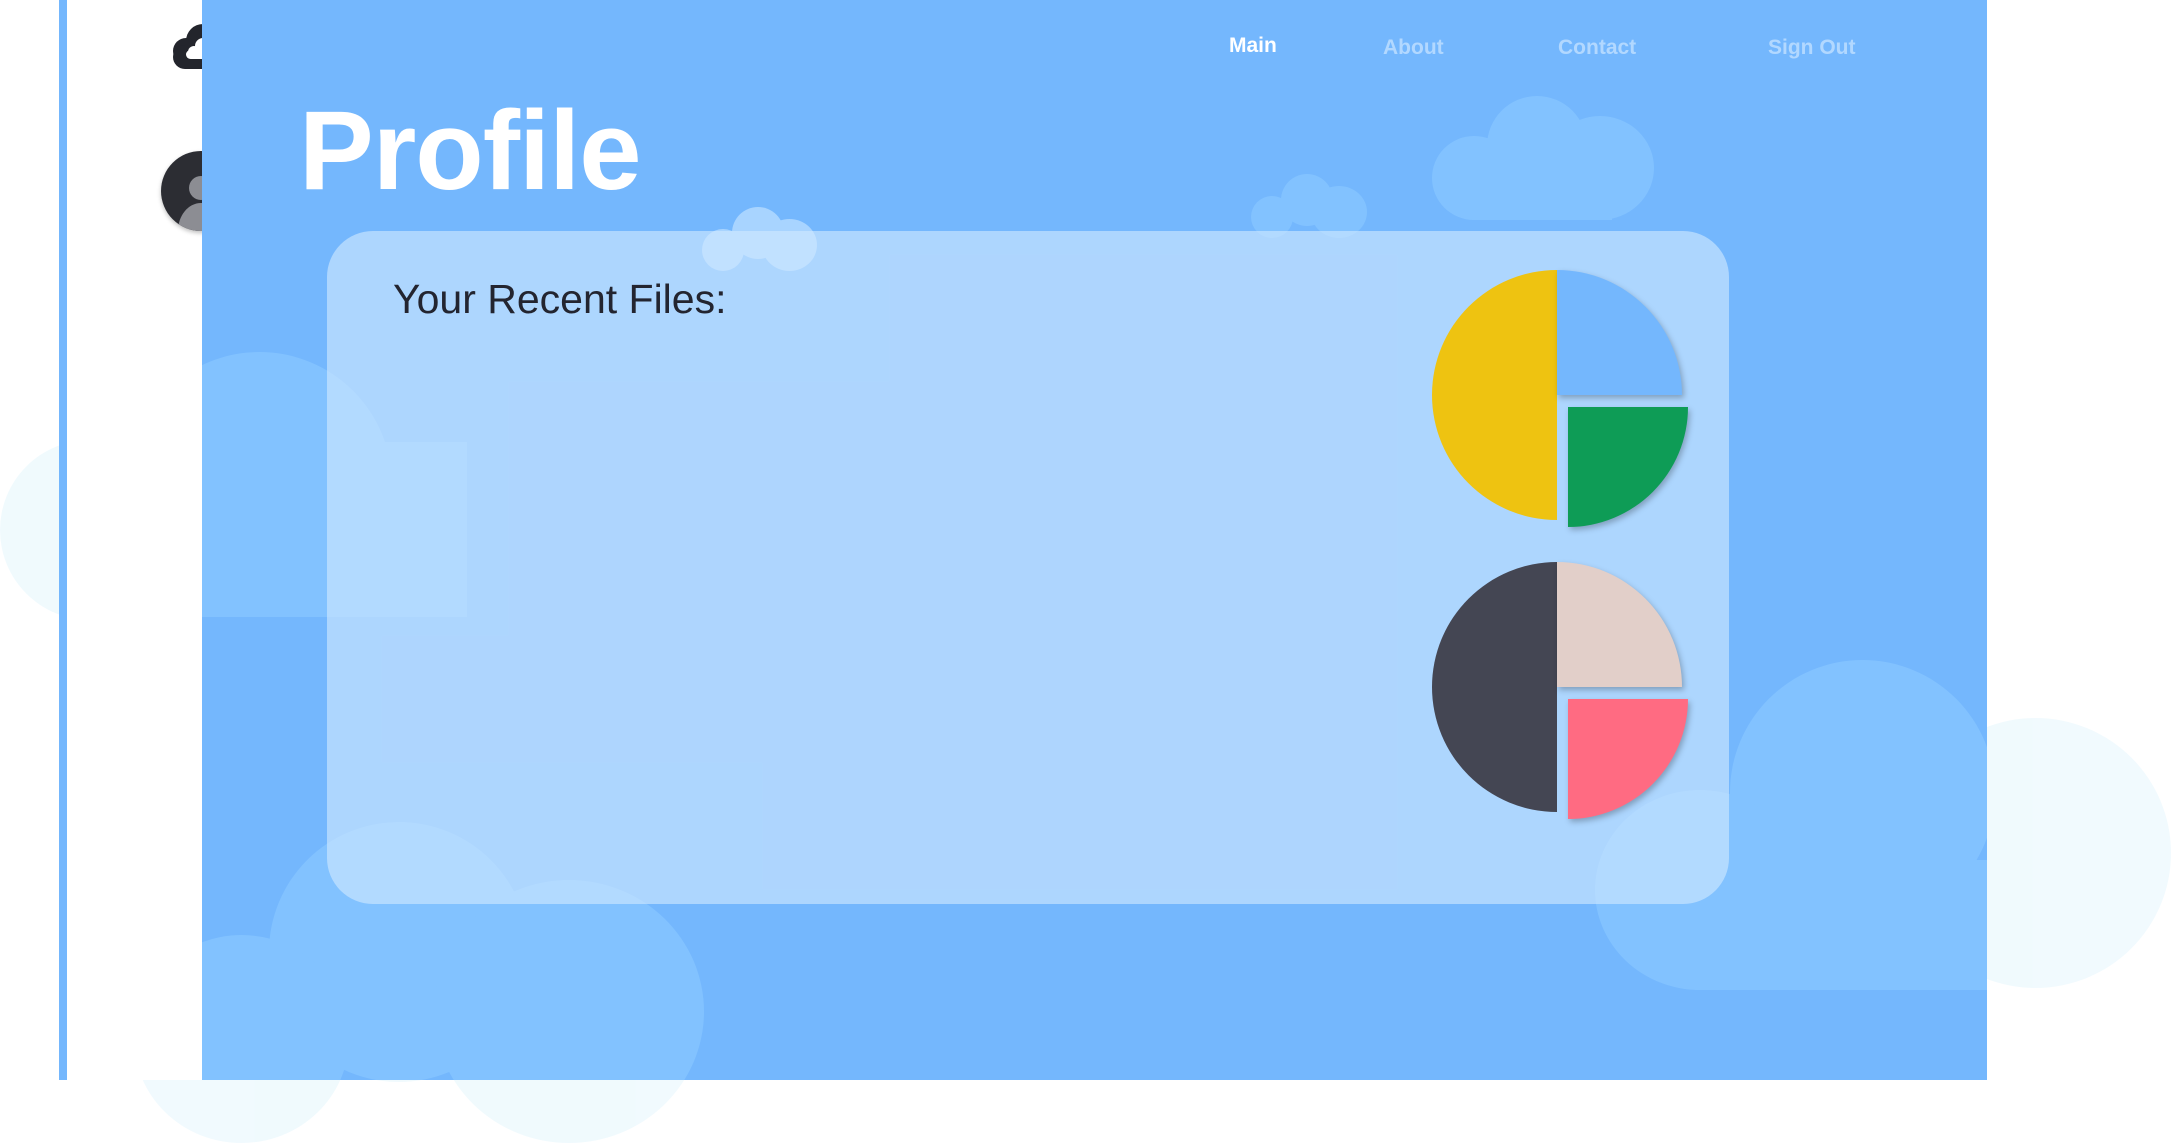  What do you see at coordinates (1812, 48) in the screenshot?
I see `nav-sign-out-link: Sign Out` at bounding box center [1812, 48].